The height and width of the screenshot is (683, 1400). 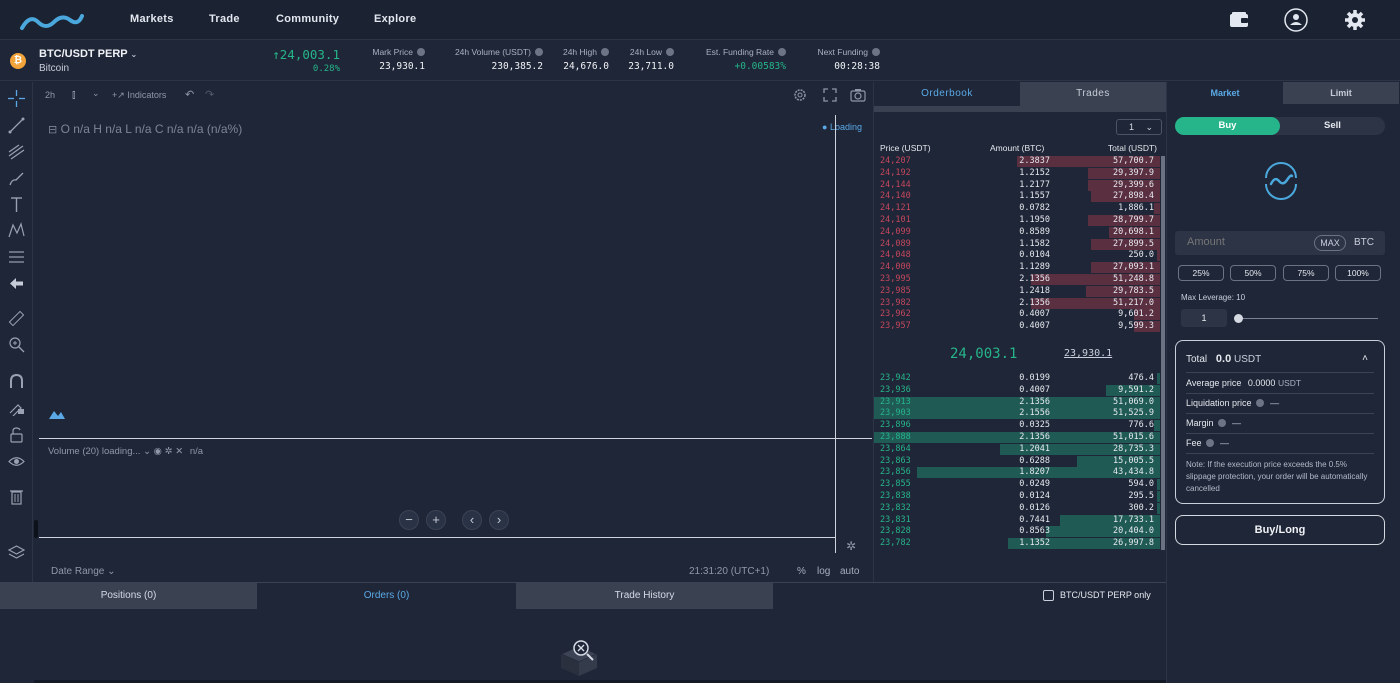 I want to click on leverage-slider-thumb, so click(x=1238, y=318).